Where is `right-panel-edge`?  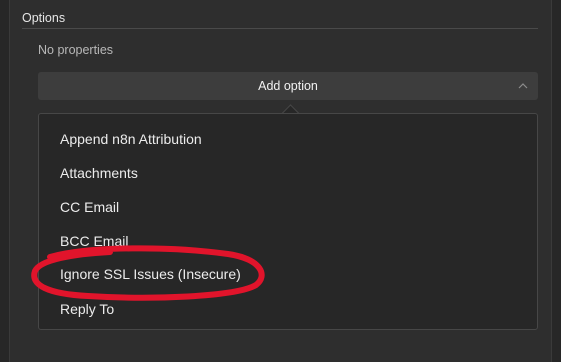
right-panel-edge is located at coordinates (556, 181).